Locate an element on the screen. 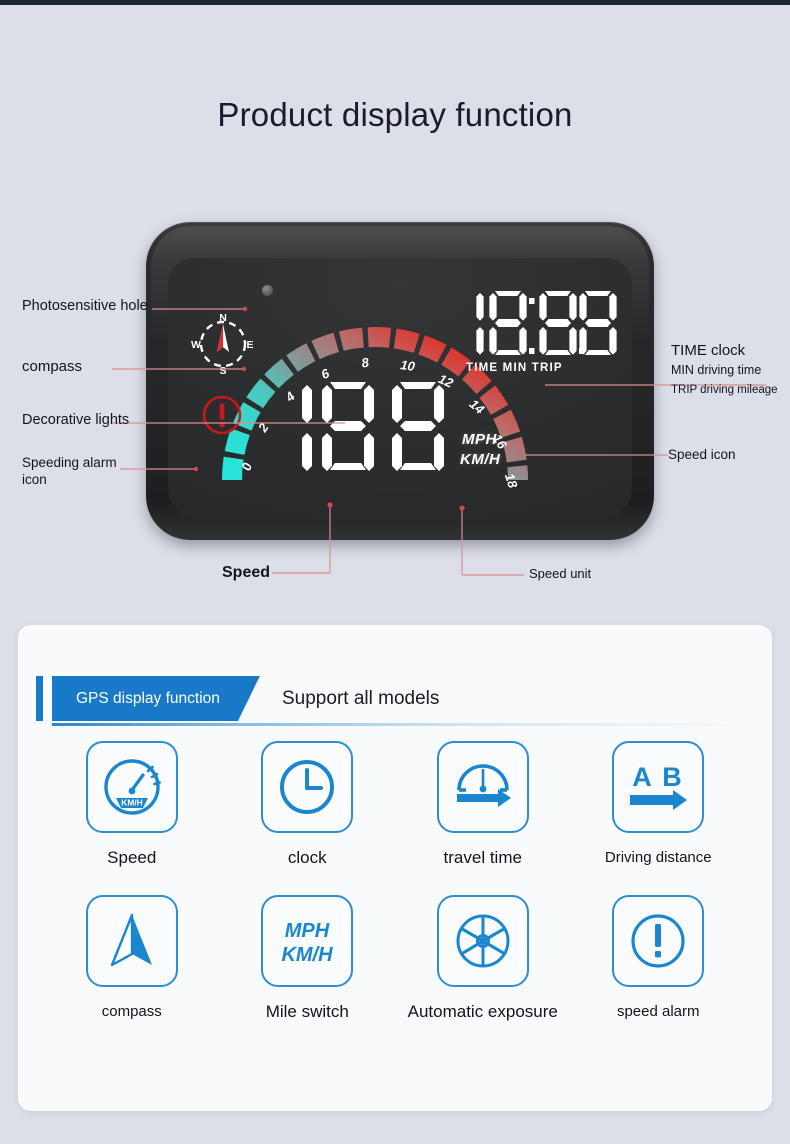 The width and height of the screenshot is (790, 1144). icon-box-speed-alarm is located at coordinates (658, 941).